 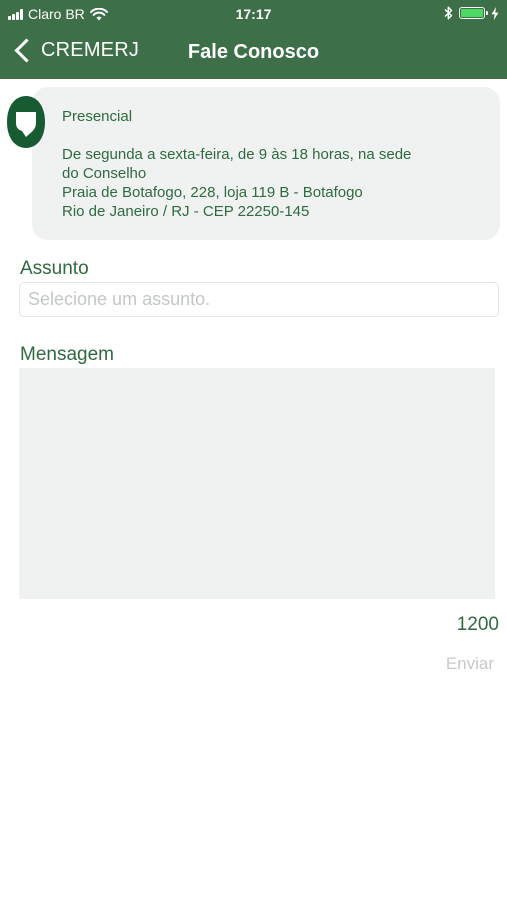 I want to click on send-button: Enviar, so click(x=470, y=664).